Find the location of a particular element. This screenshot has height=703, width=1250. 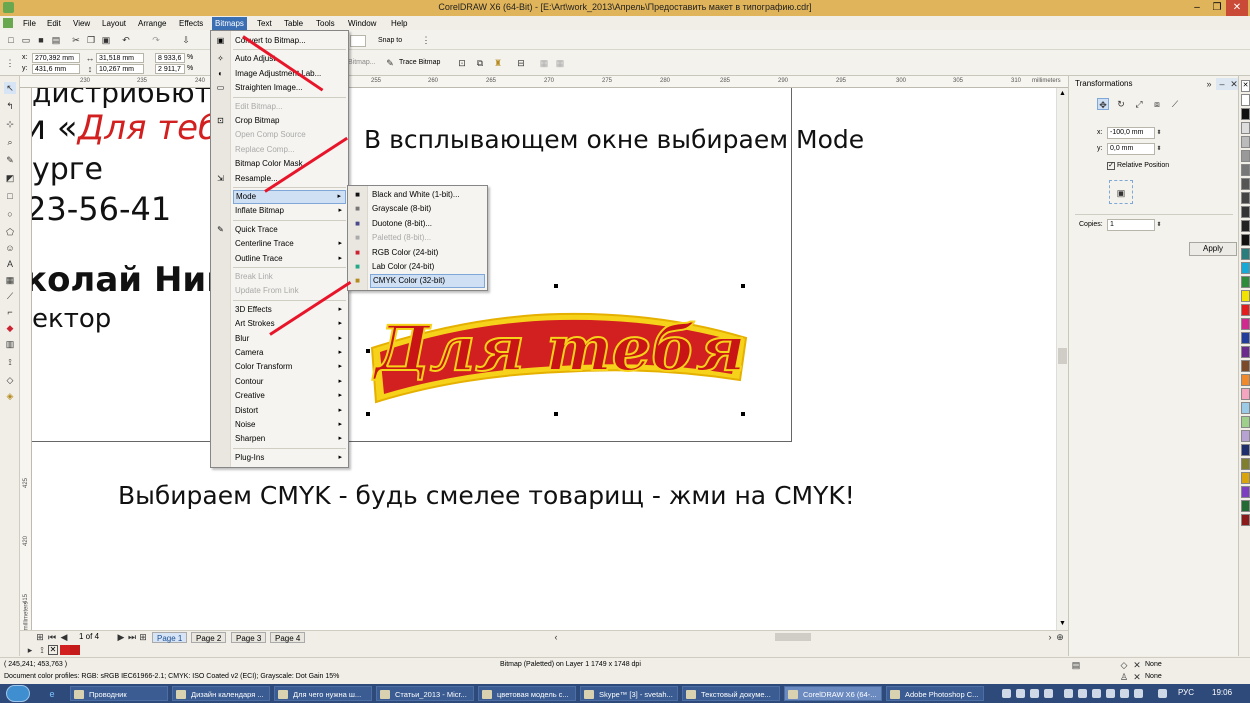

snap-options-icon: ⋮ is located at coordinates (426, 40).